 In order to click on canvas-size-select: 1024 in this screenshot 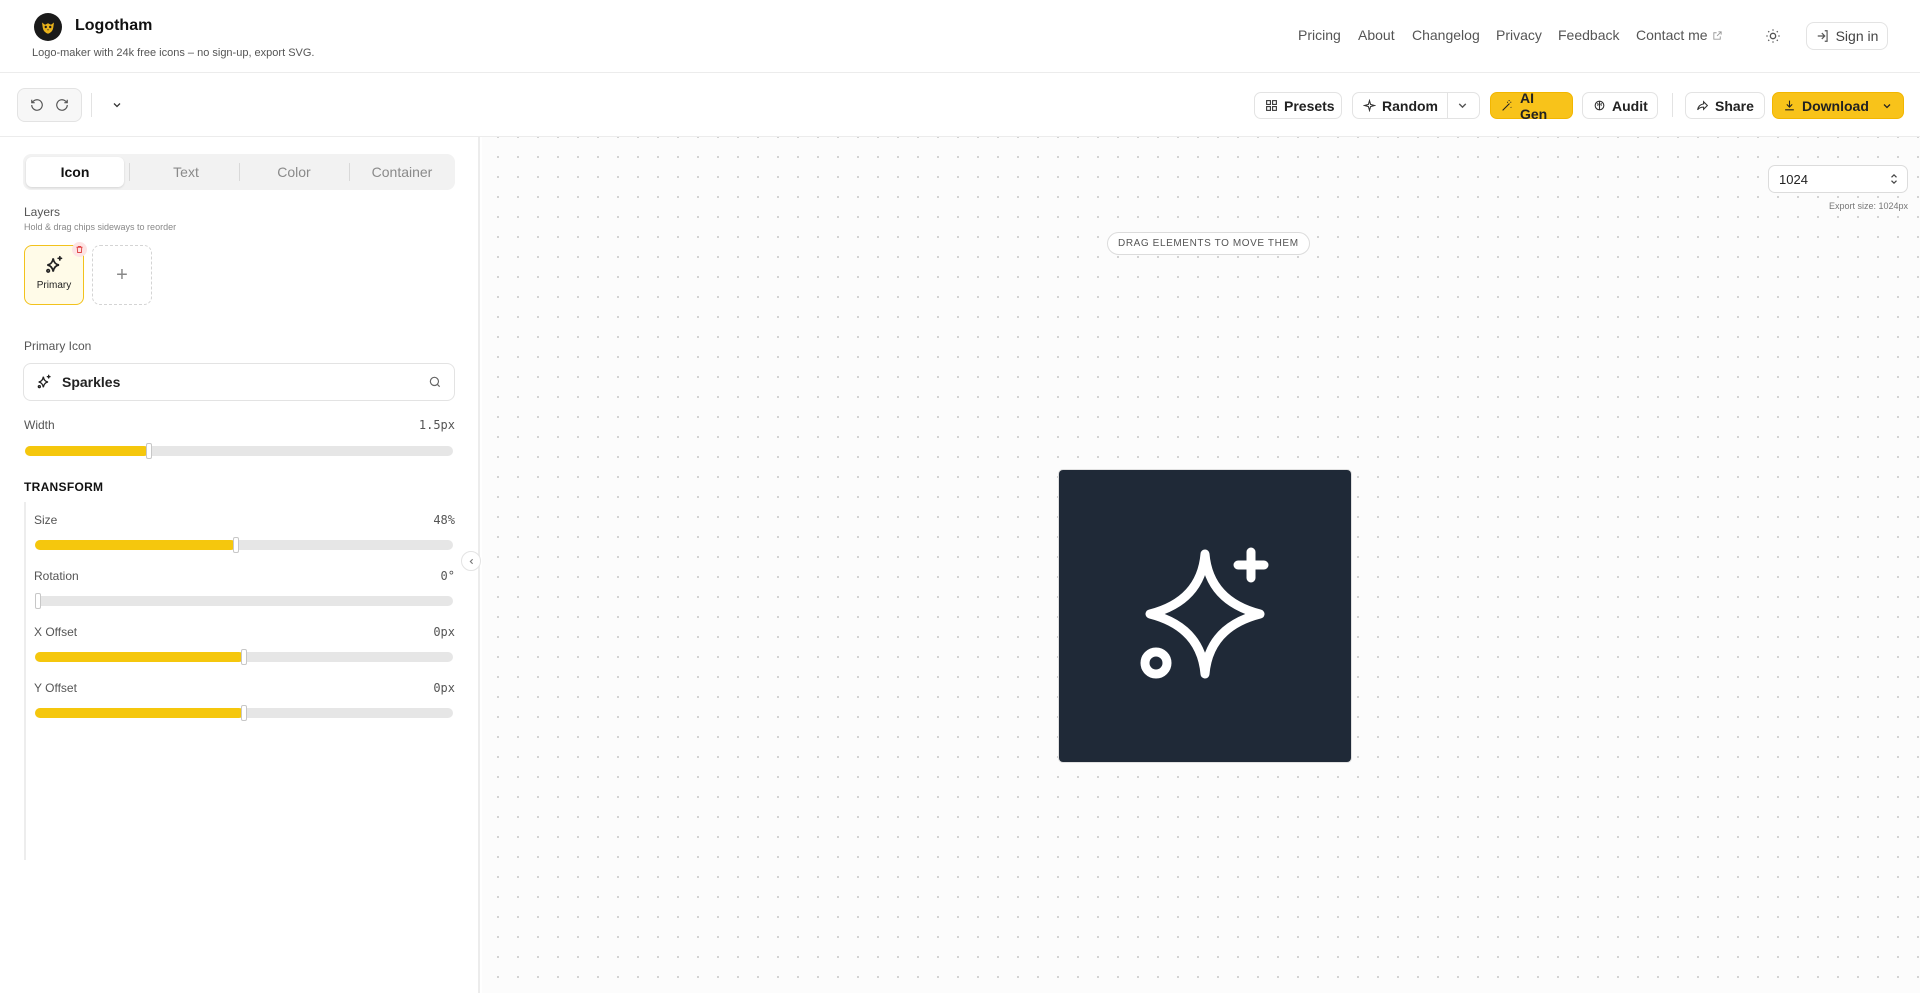, I will do `click(1838, 179)`.